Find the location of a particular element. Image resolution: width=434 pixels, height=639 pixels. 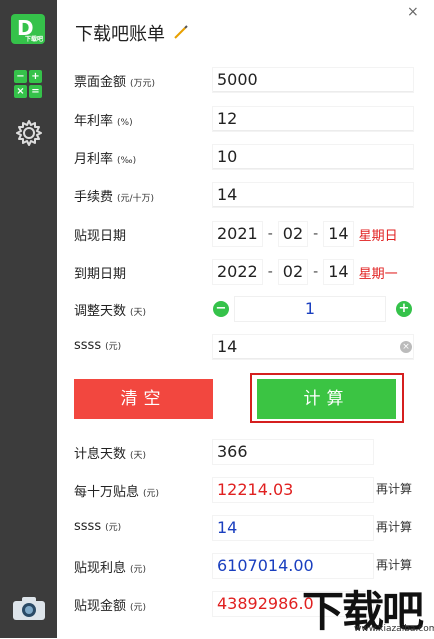

due-month-input: 02 is located at coordinates (293, 272).